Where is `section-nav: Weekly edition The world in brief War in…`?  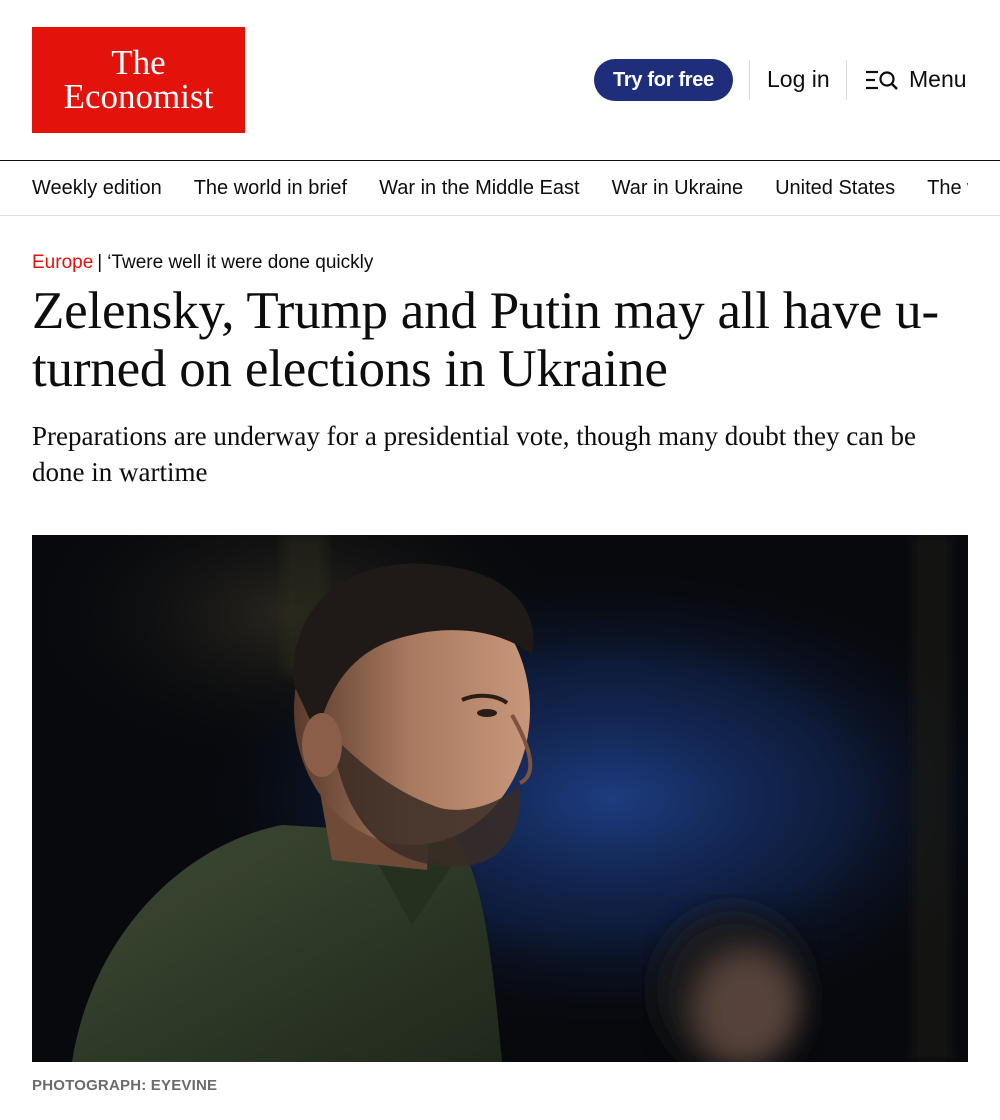
section-nav: Weekly edition The world in brief War in… is located at coordinates (500, 188).